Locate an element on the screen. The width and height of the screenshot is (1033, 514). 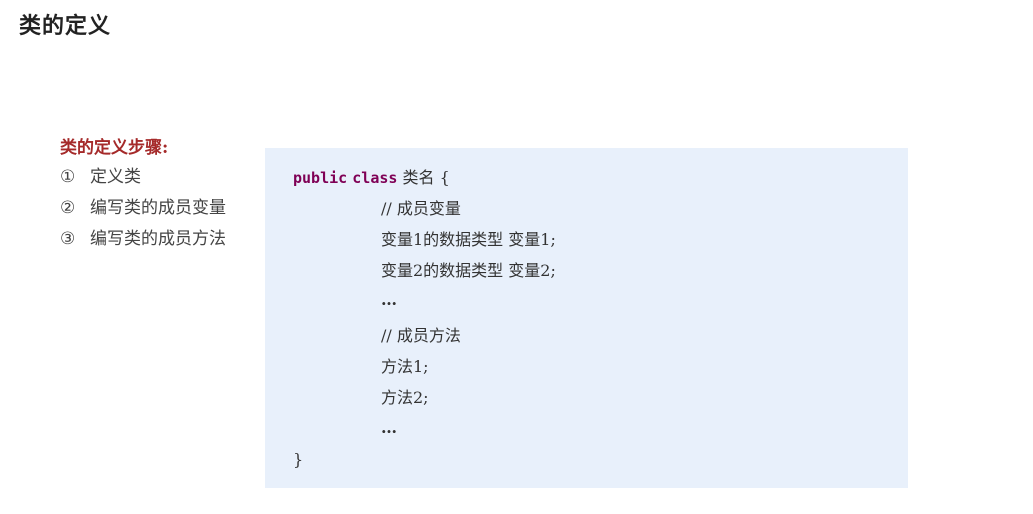
page-title: 类的定义 is located at coordinates (65, 26).